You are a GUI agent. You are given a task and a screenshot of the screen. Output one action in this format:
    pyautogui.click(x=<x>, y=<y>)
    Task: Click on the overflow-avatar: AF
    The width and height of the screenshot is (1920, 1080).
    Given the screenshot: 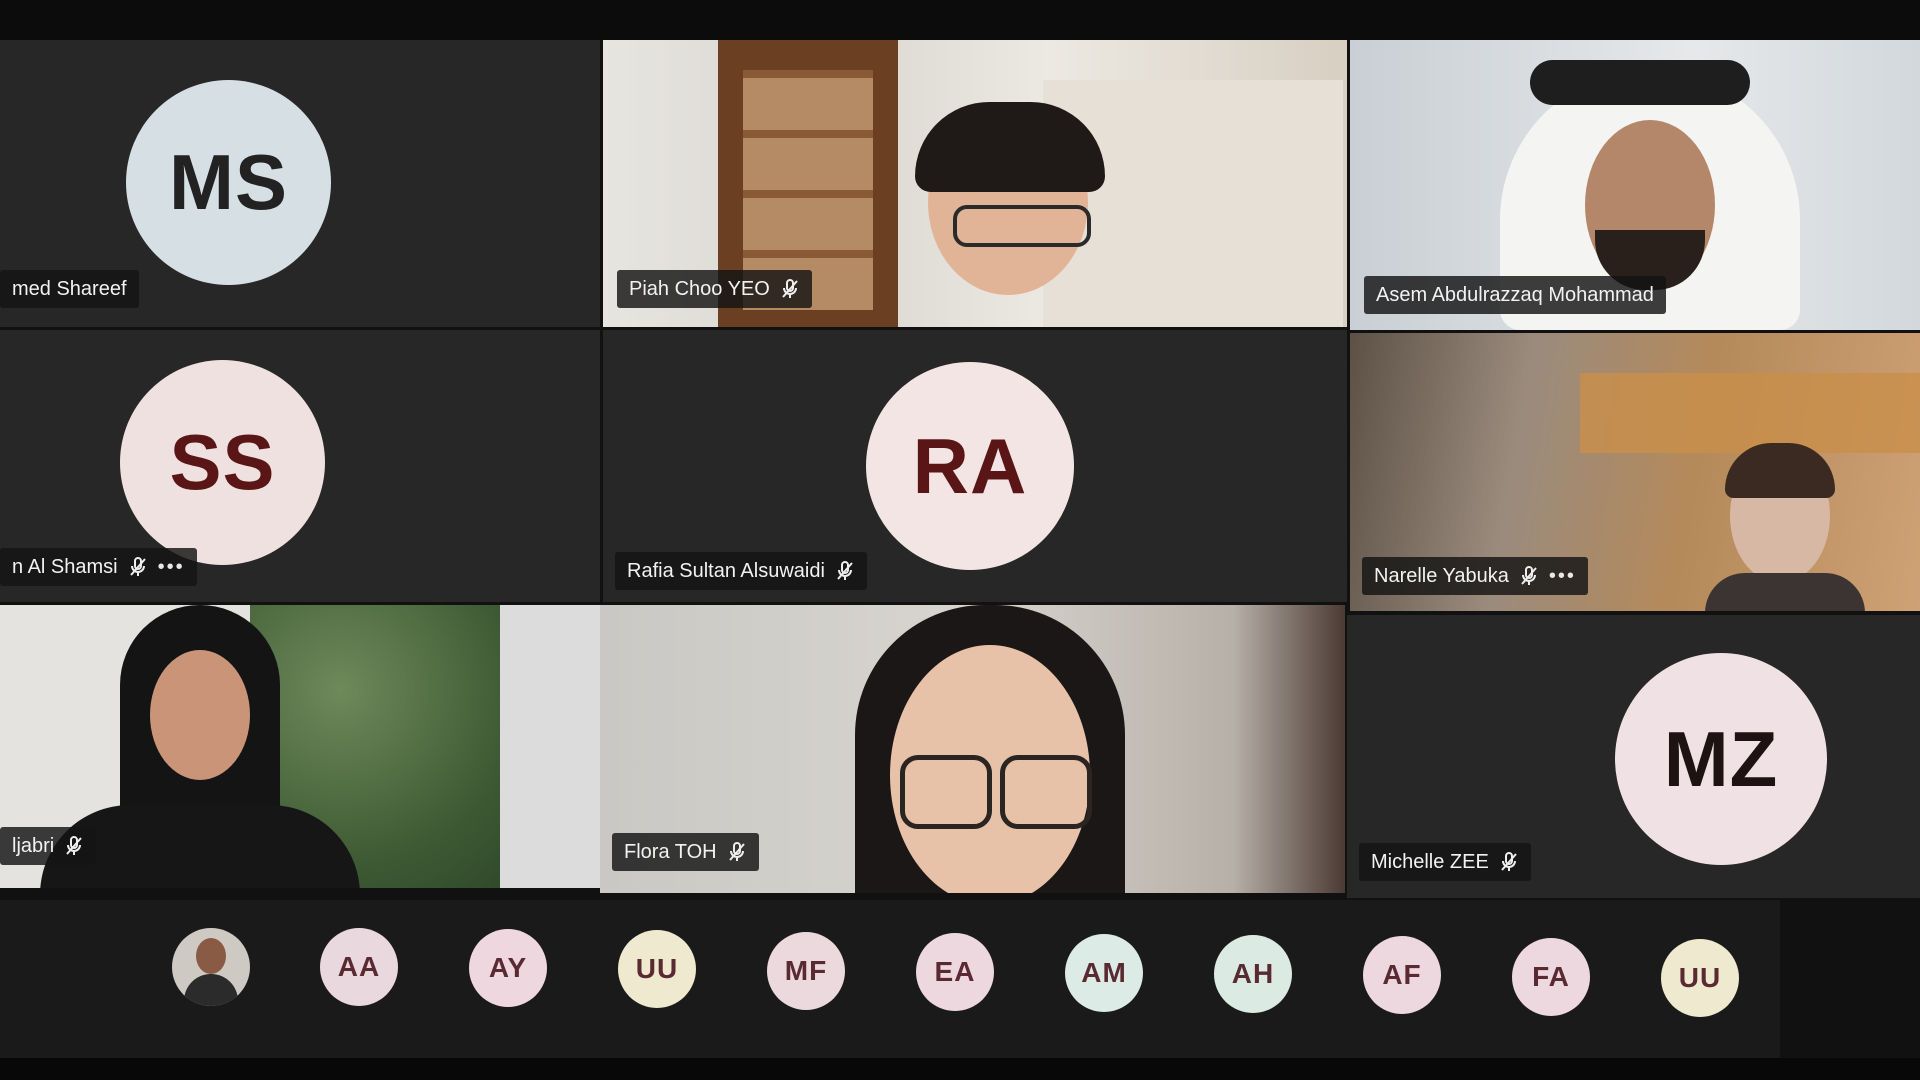 What is the action you would take?
    pyautogui.click(x=1402, y=975)
    